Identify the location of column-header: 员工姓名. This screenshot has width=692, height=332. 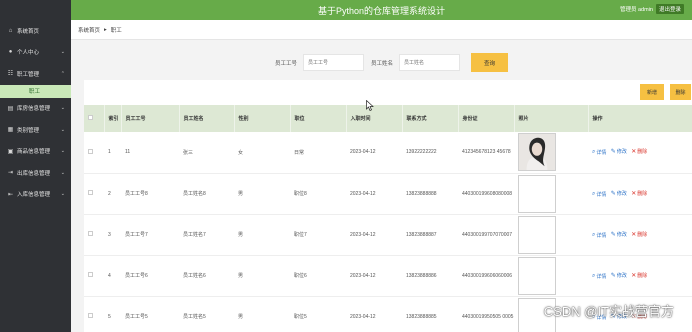
(207, 118).